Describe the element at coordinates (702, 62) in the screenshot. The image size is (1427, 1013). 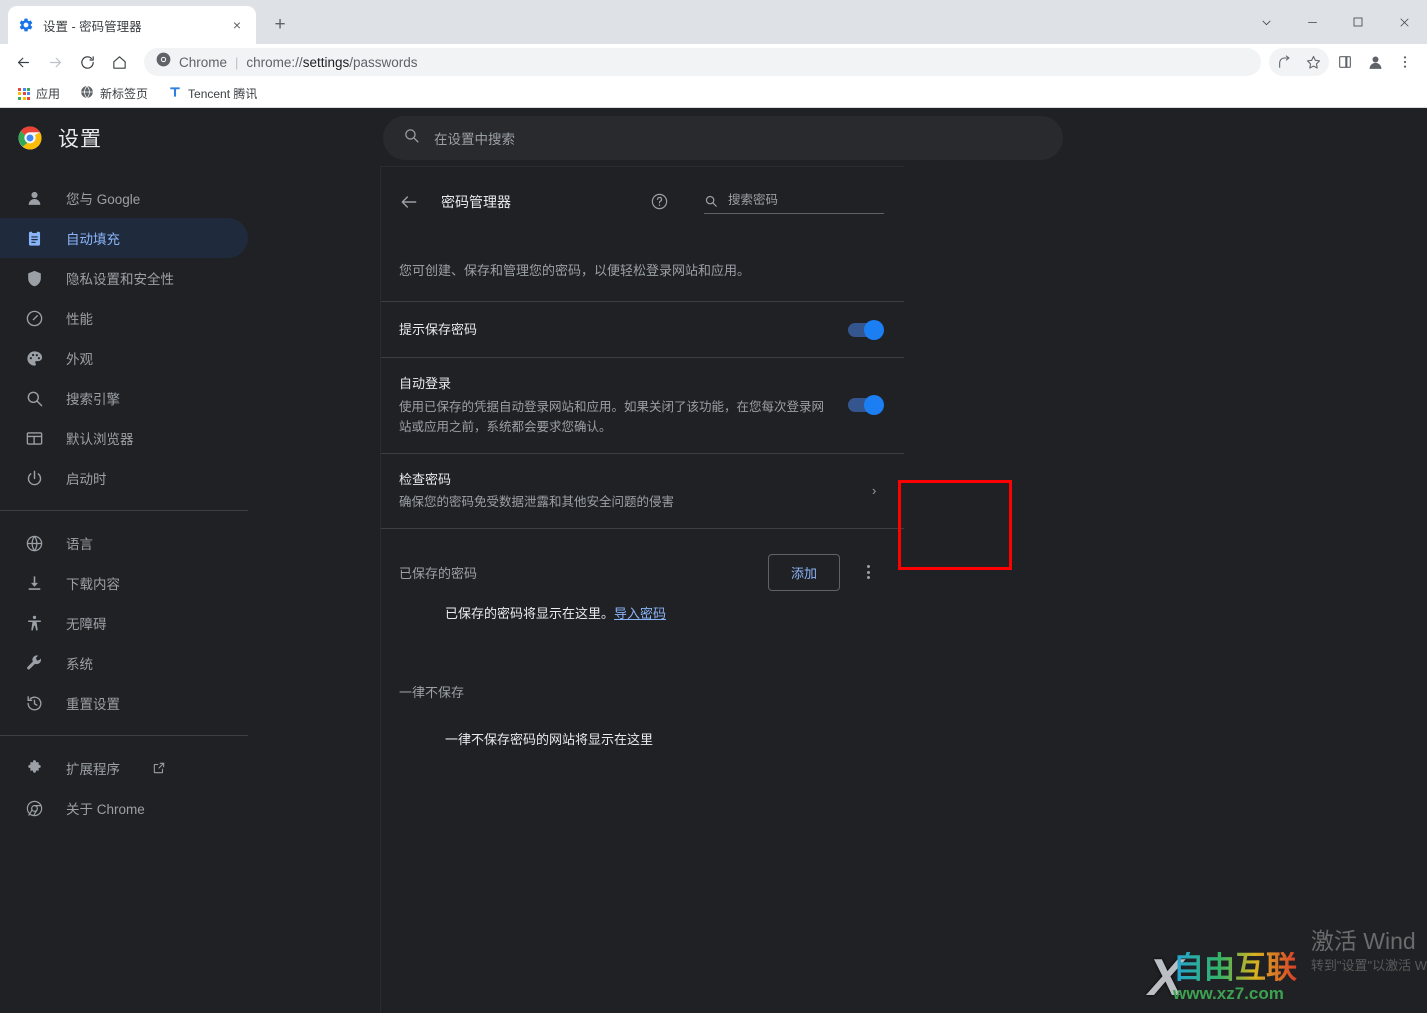
I see `address-bar: Chrome | chrome://settings/passwords` at that location.